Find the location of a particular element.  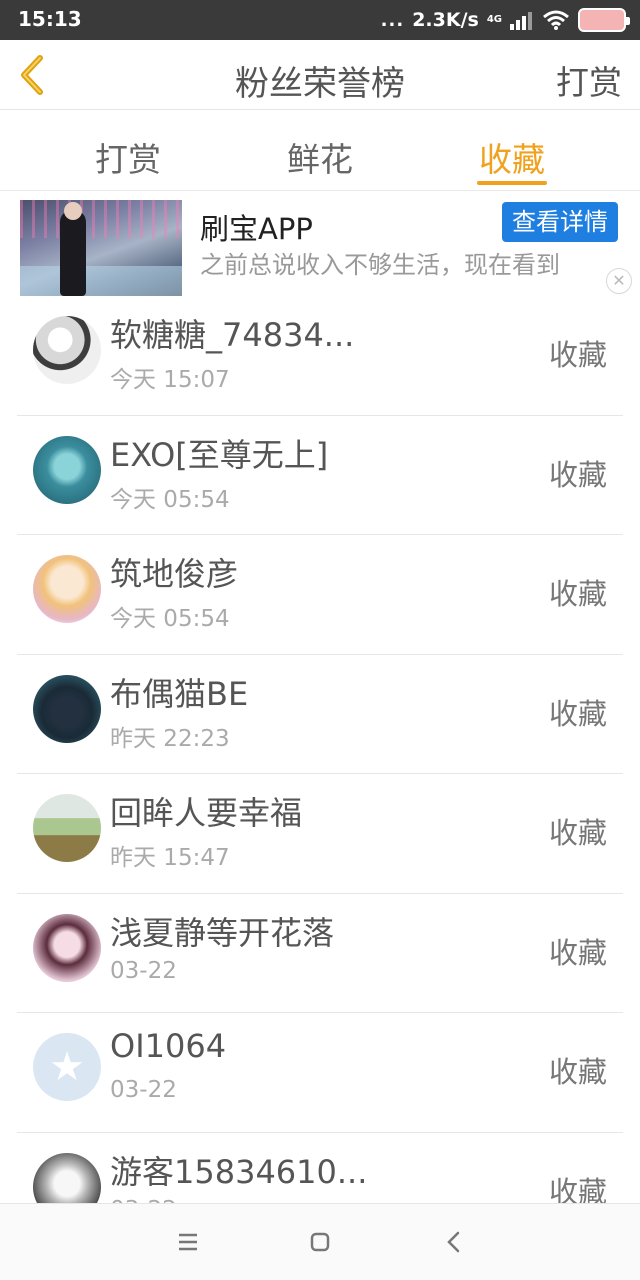

wifi-icon is located at coordinates (556, 20).